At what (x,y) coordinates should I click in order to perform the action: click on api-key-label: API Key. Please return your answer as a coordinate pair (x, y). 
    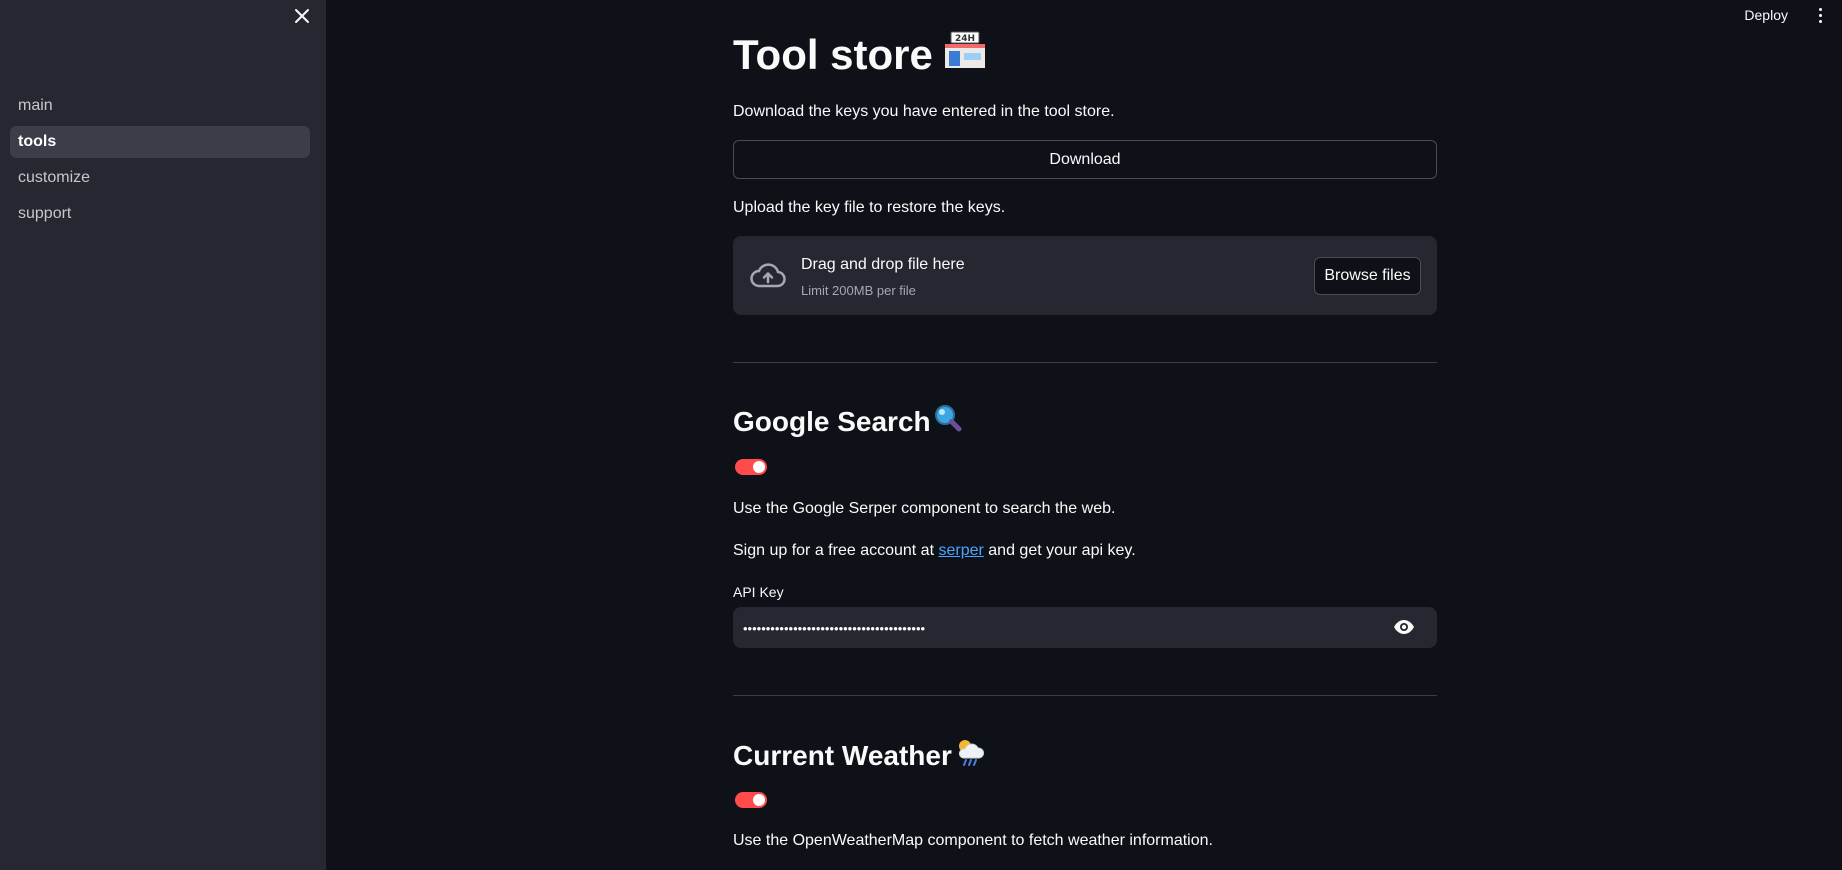
    Looking at the image, I should click on (758, 592).